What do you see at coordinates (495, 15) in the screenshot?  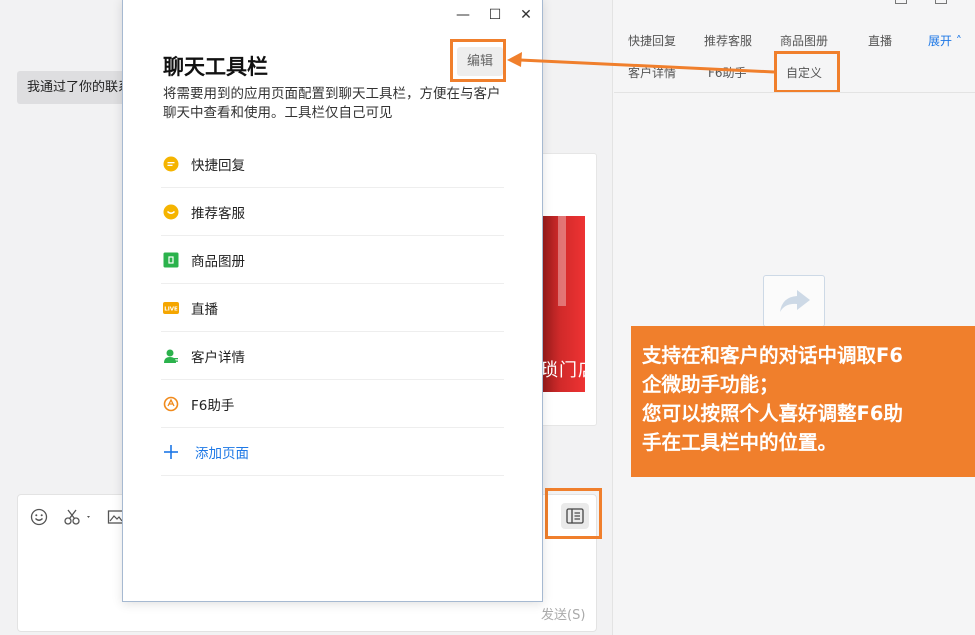 I see `maximize-icon: ☐` at bounding box center [495, 15].